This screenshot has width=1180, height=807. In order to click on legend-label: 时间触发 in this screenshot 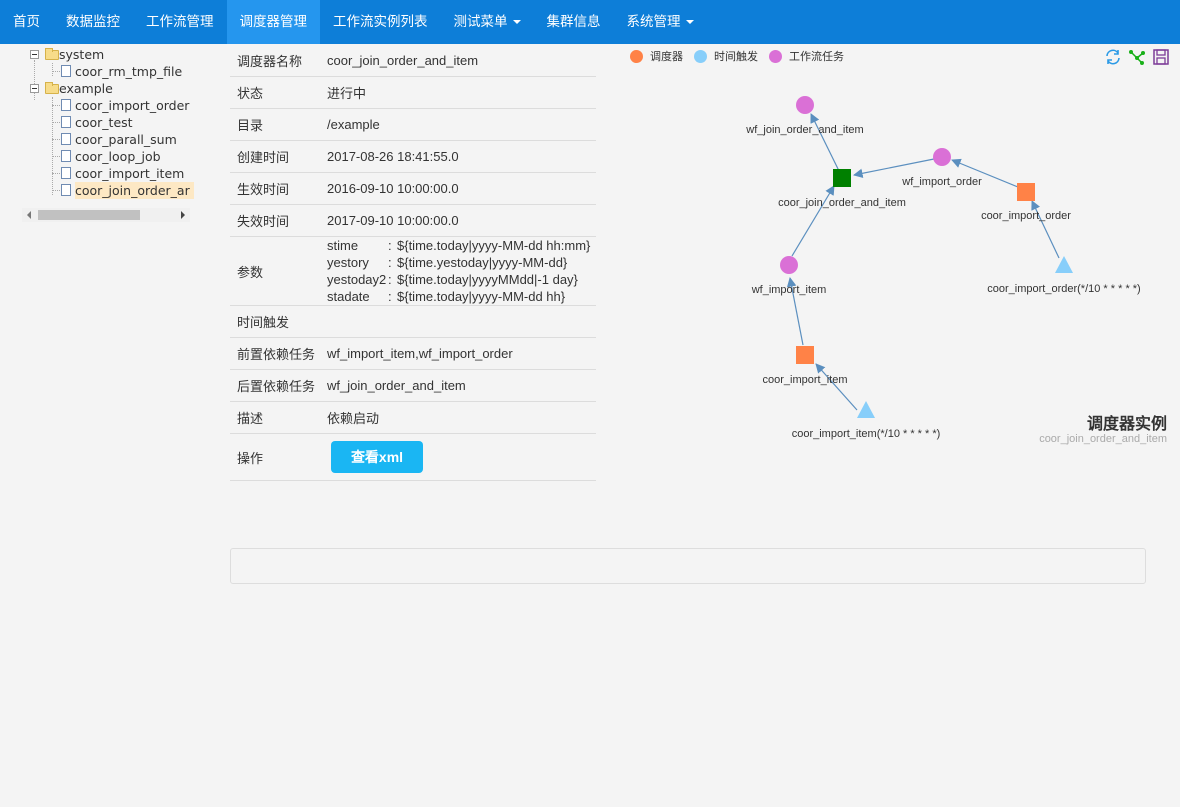, I will do `click(736, 56)`.